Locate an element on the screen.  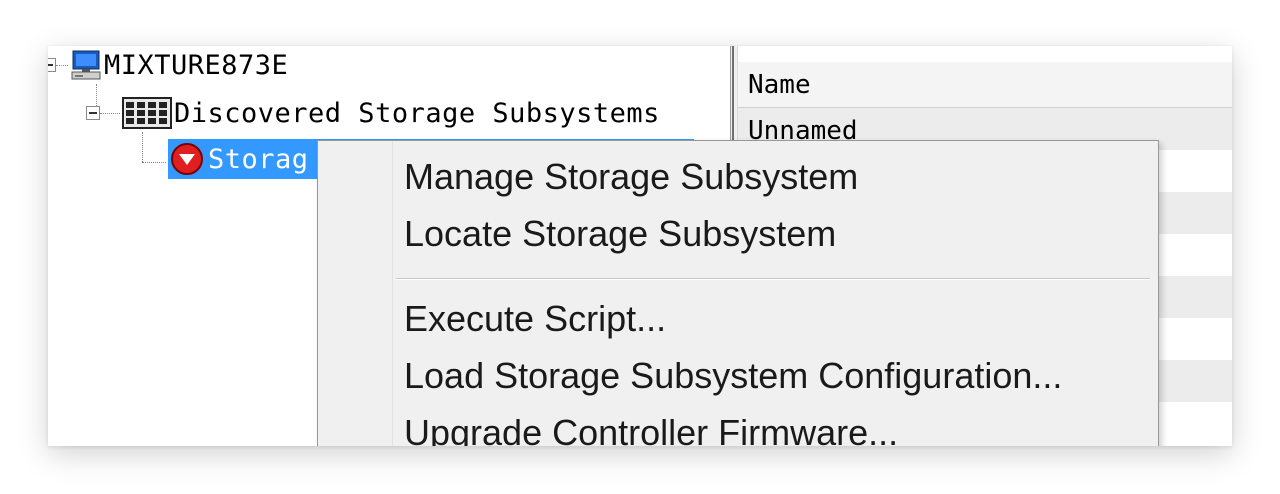
collapse-group-toggle is located at coordinates (93, 113).